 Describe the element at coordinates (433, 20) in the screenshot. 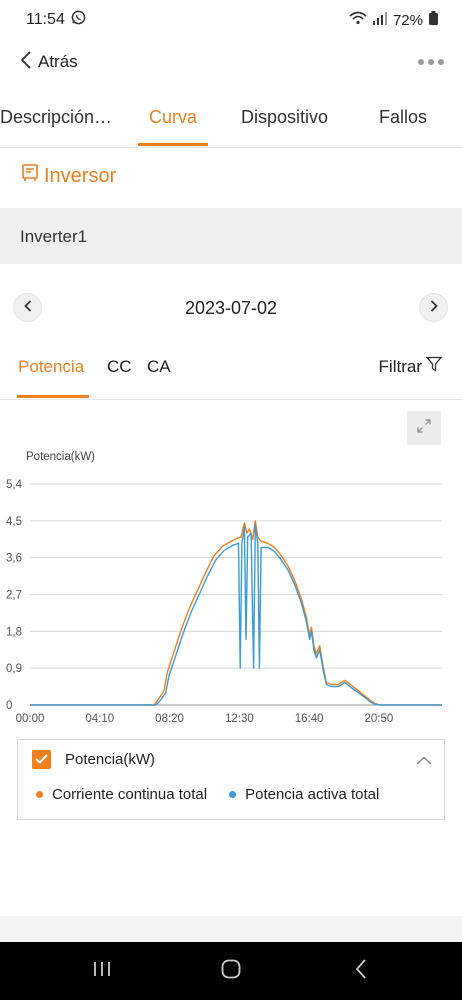

I see `battery-icon` at that location.